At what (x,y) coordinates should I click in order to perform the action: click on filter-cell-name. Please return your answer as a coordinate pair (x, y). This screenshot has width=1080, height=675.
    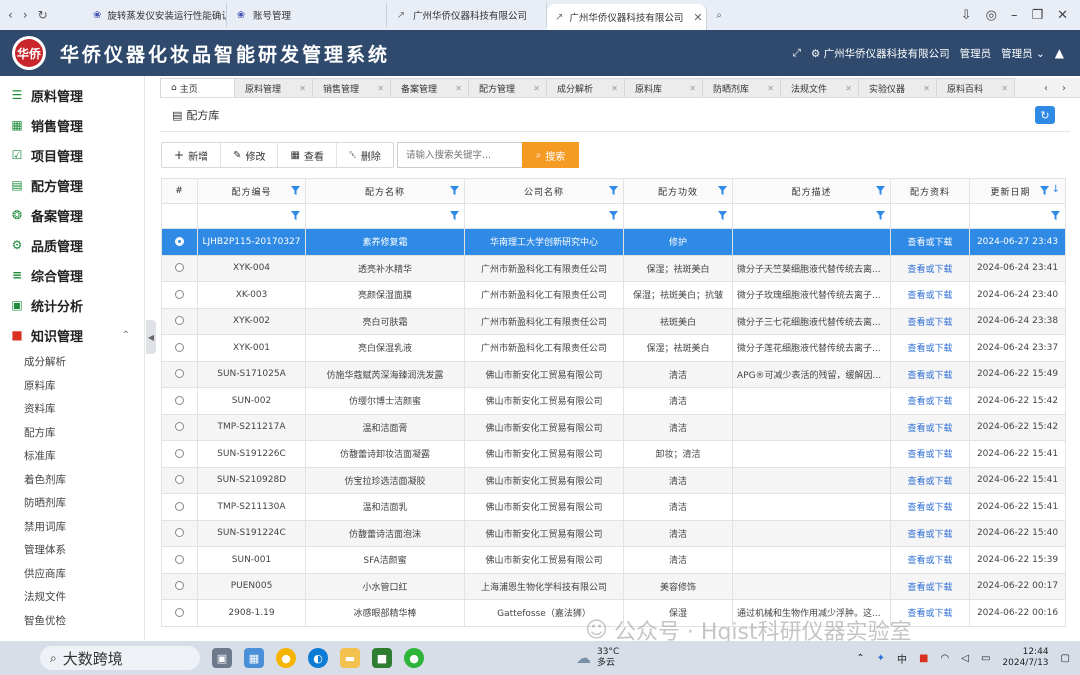
    Looking at the image, I should click on (385, 216).